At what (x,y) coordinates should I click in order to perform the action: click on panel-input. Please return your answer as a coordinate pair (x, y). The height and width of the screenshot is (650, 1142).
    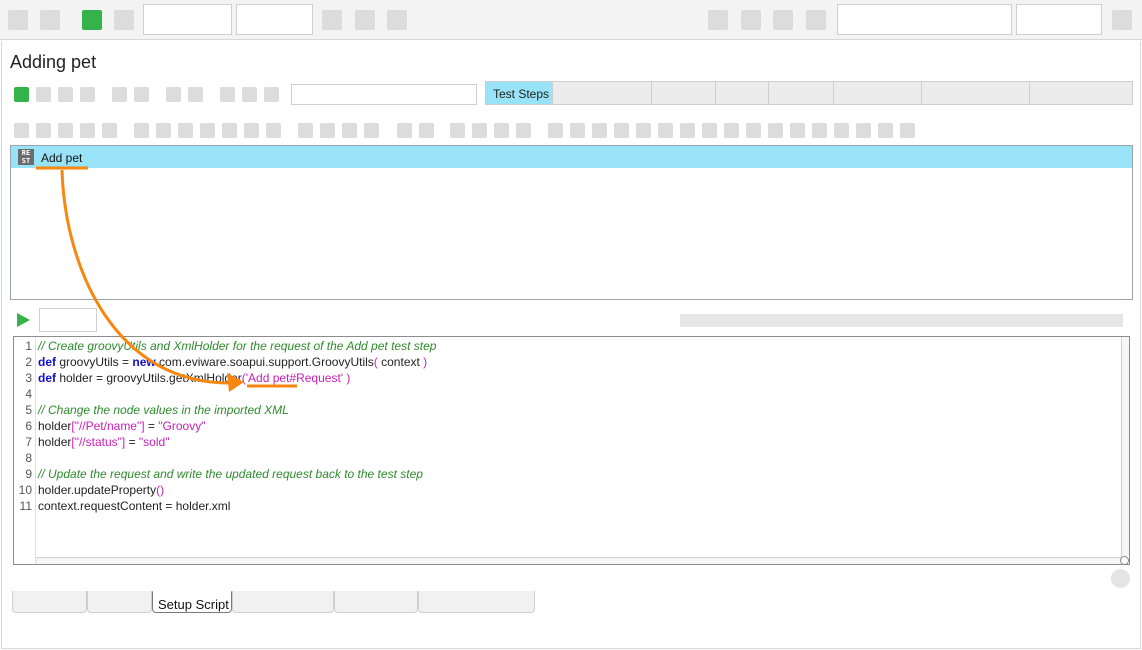
    Looking at the image, I should click on (384, 94).